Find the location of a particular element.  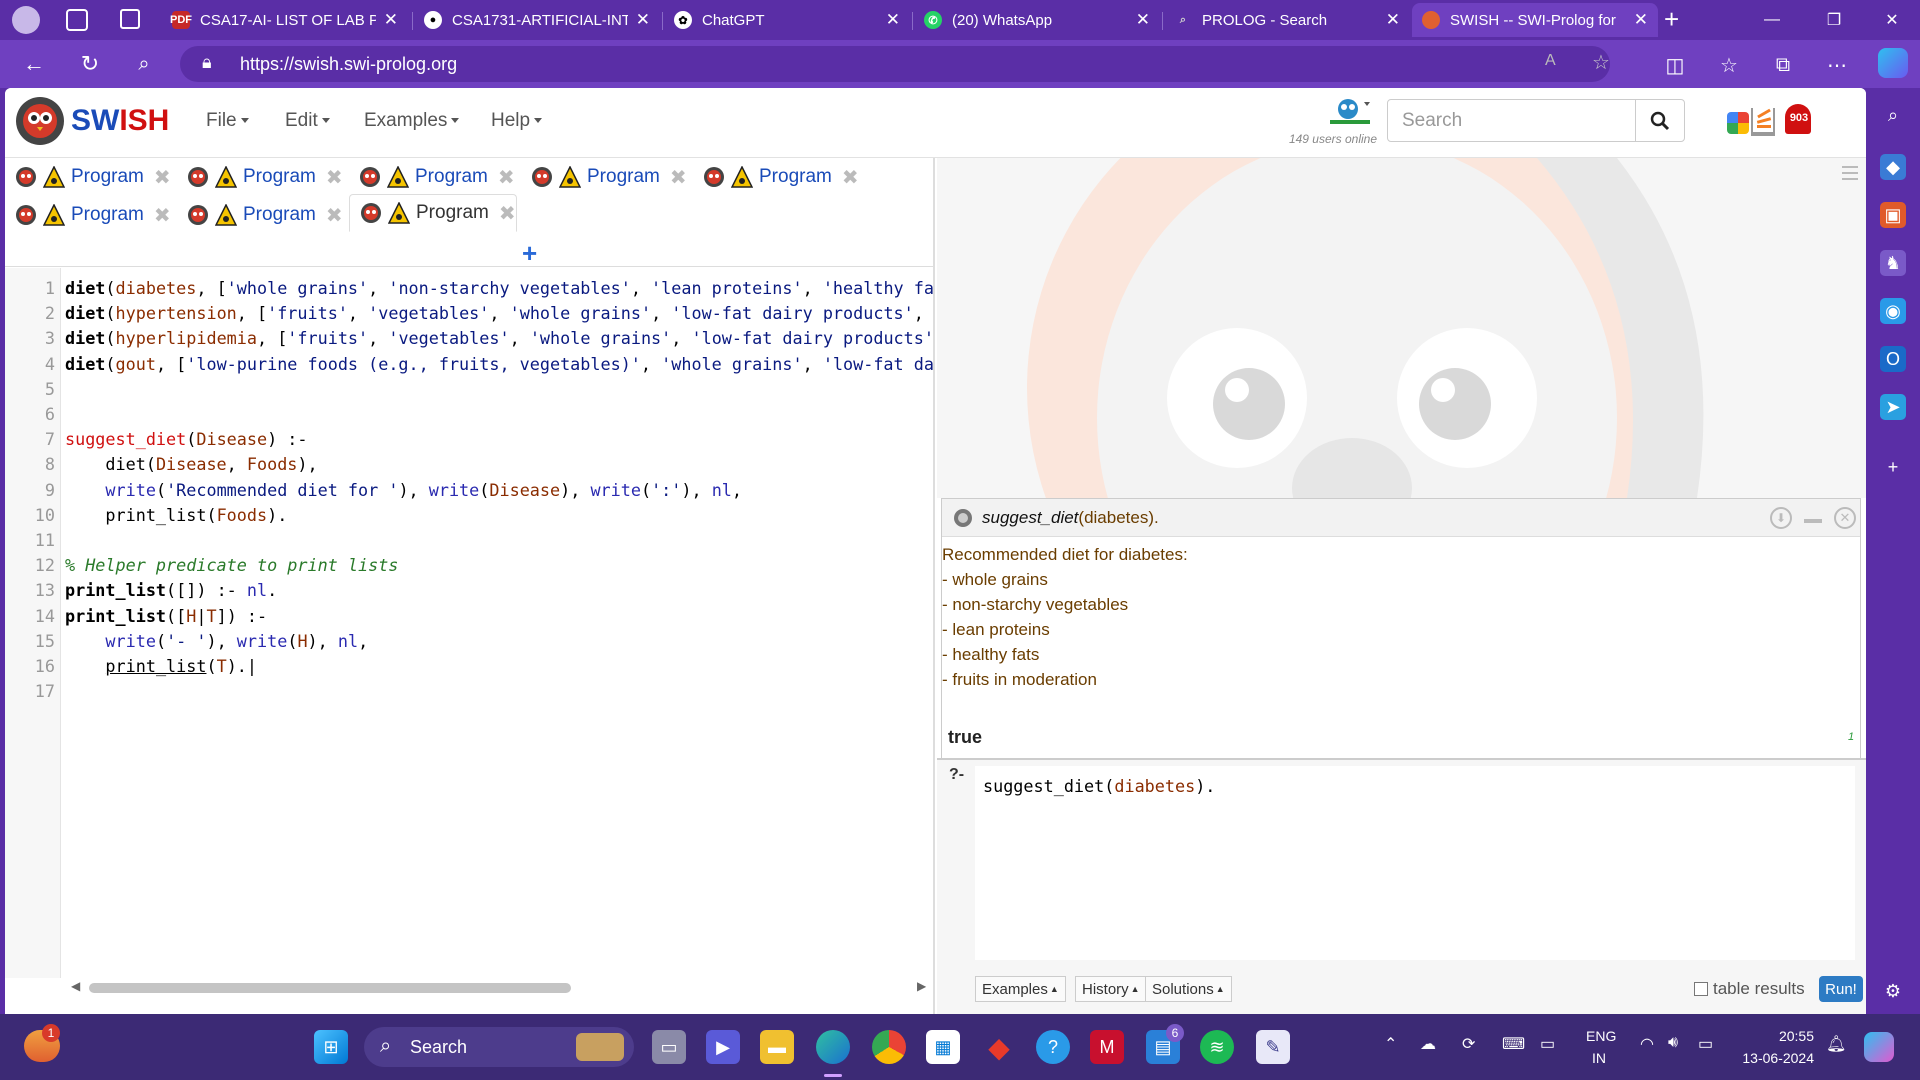

display-icon: ▭ is located at coordinates (1547, 1044).